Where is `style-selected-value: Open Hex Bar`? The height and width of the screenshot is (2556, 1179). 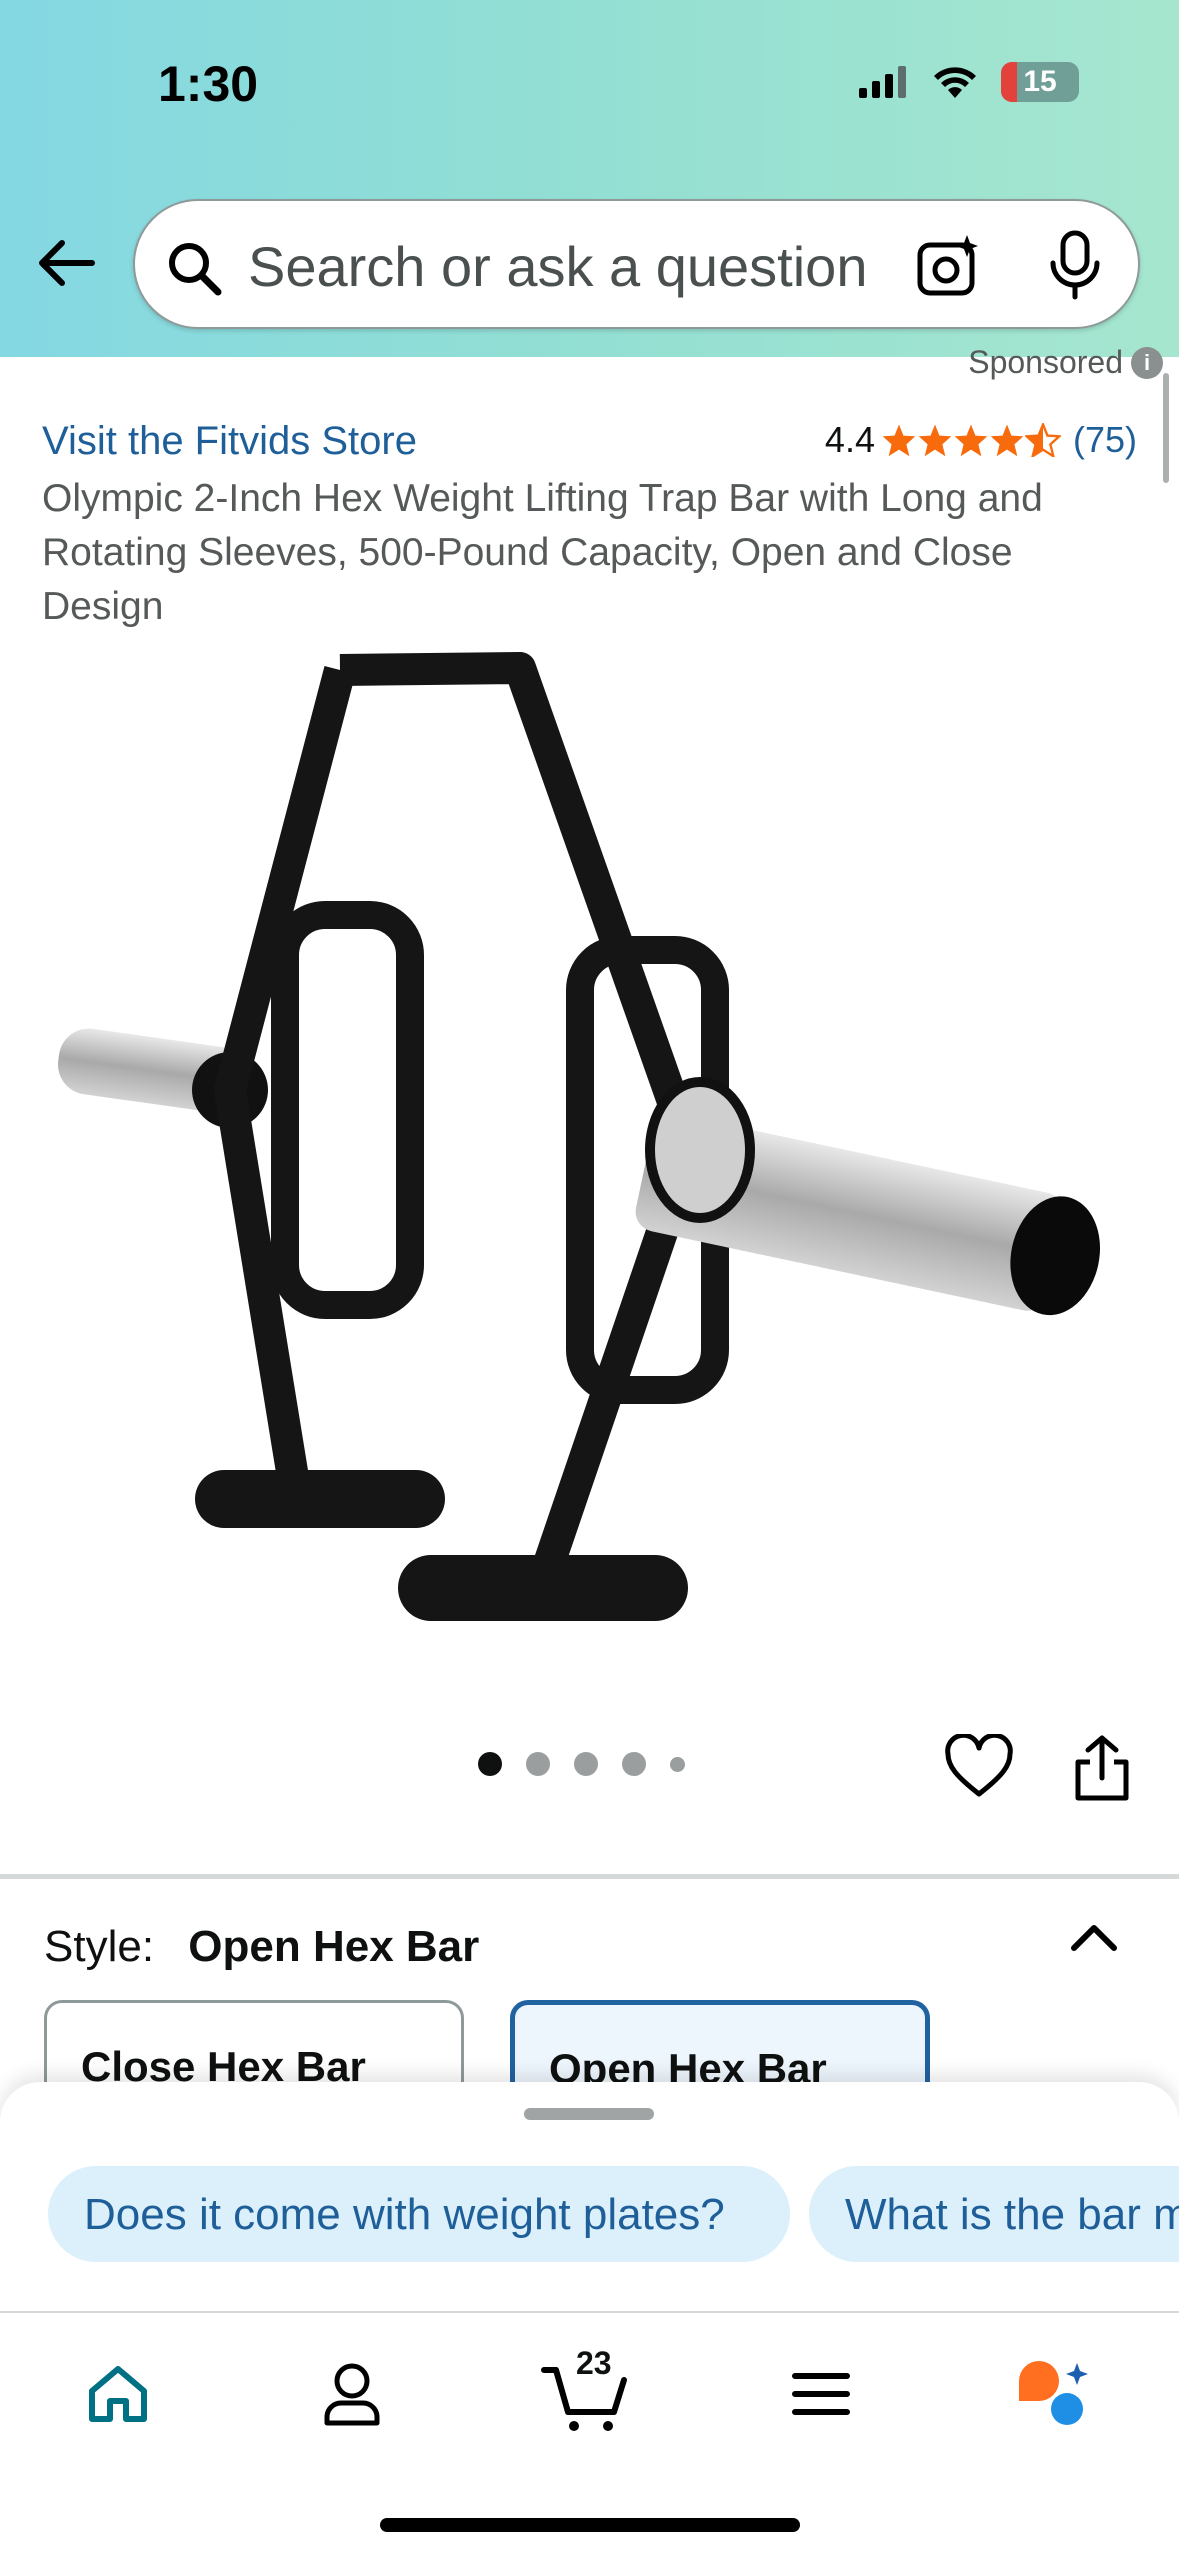 style-selected-value: Open Hex Bar is located at coordinates (334, 1946).